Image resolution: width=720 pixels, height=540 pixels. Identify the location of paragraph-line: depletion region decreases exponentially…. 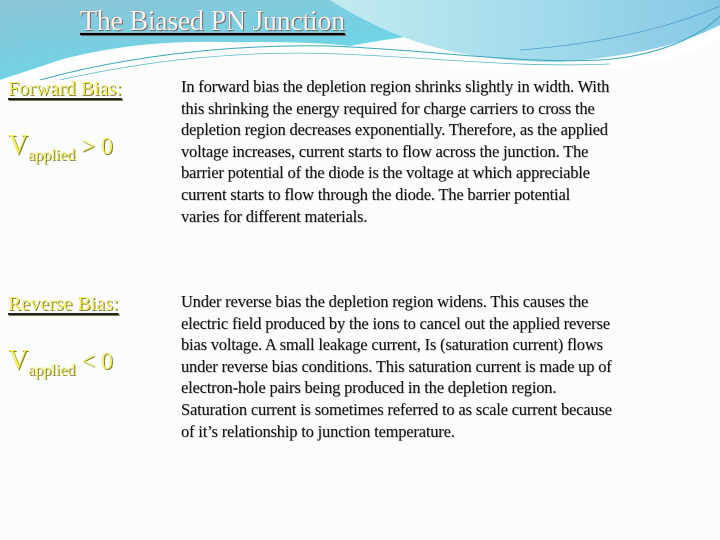
(394, 130).